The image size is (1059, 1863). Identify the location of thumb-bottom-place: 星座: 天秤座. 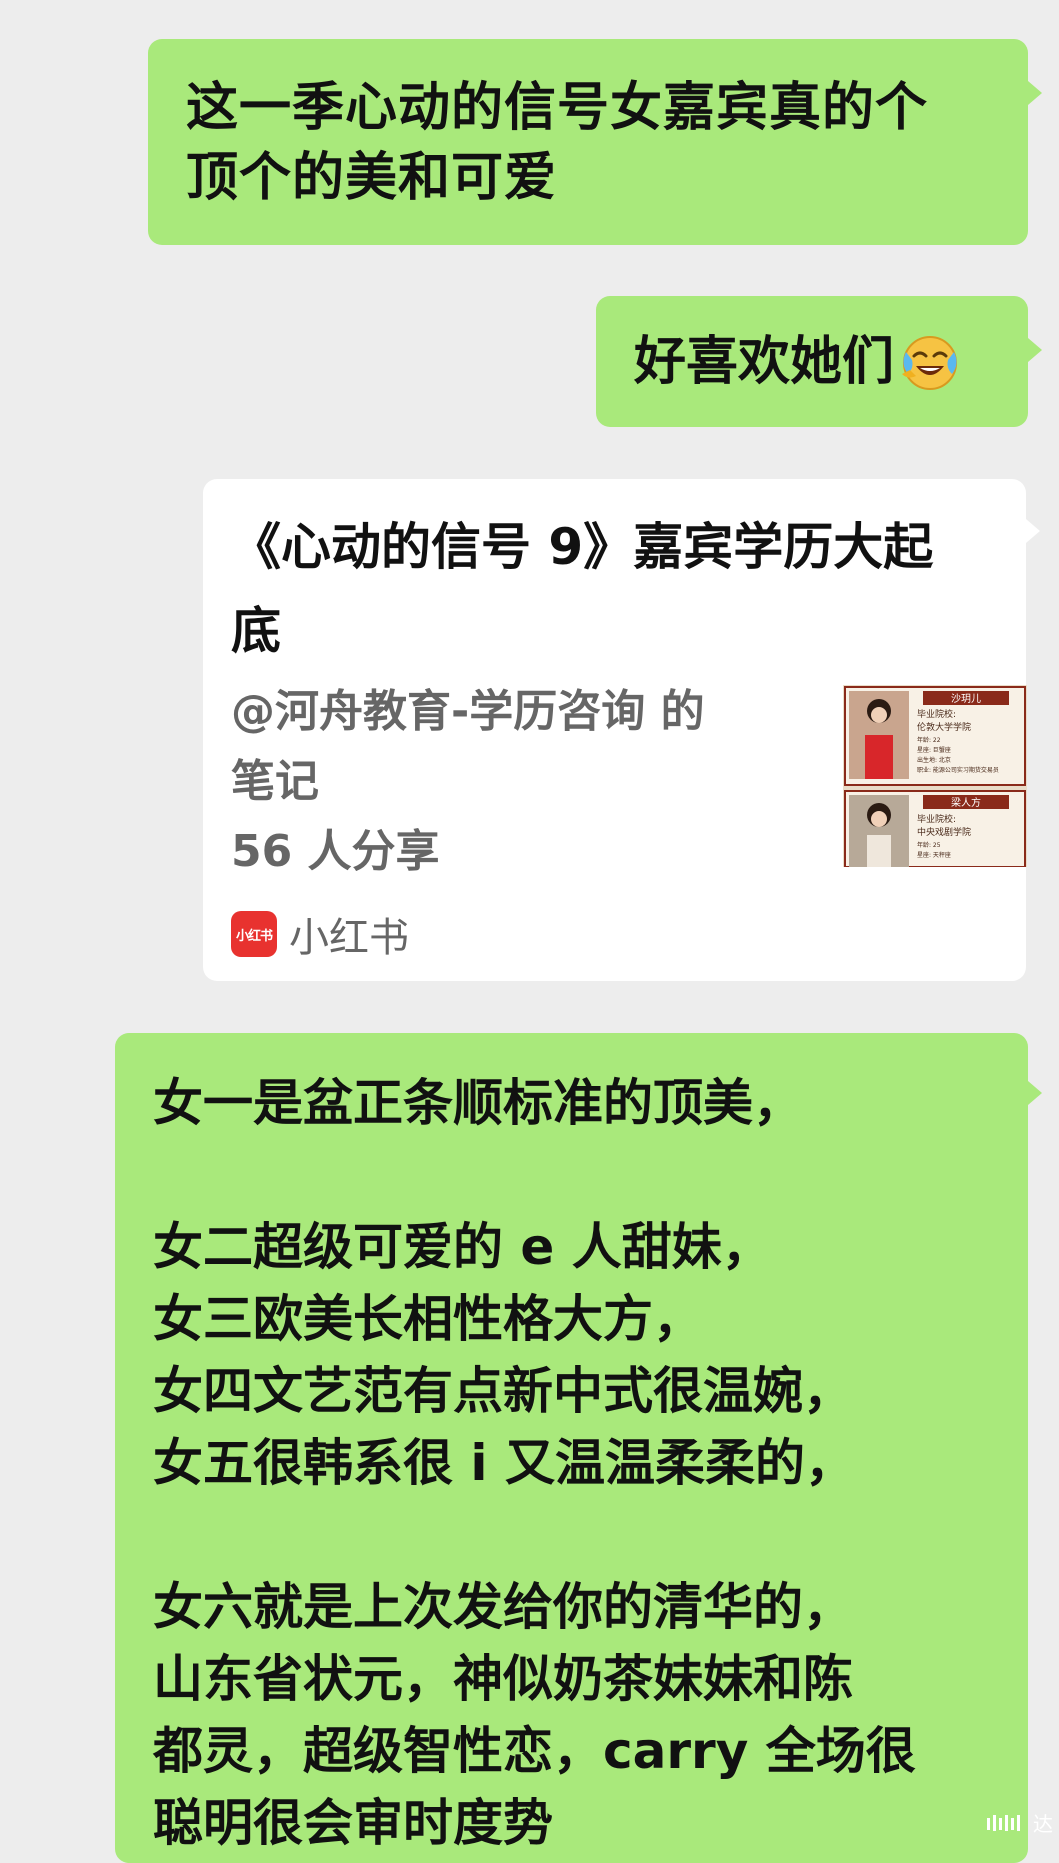
(934, 855).